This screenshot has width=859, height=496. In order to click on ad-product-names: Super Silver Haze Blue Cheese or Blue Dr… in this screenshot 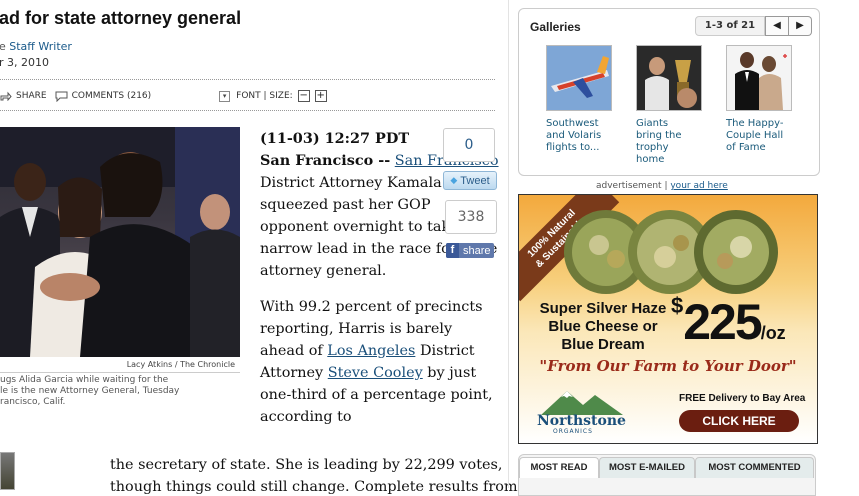, I will do `click(603, 326)`.